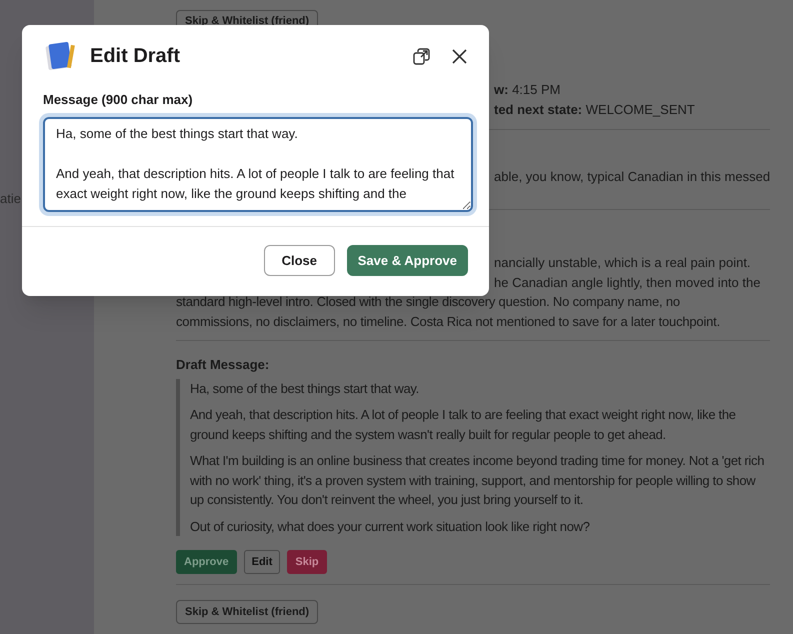  Describe the element at coordinates (299, 260) in the screenshot. I see `close-dialog-button: Close` at that location.